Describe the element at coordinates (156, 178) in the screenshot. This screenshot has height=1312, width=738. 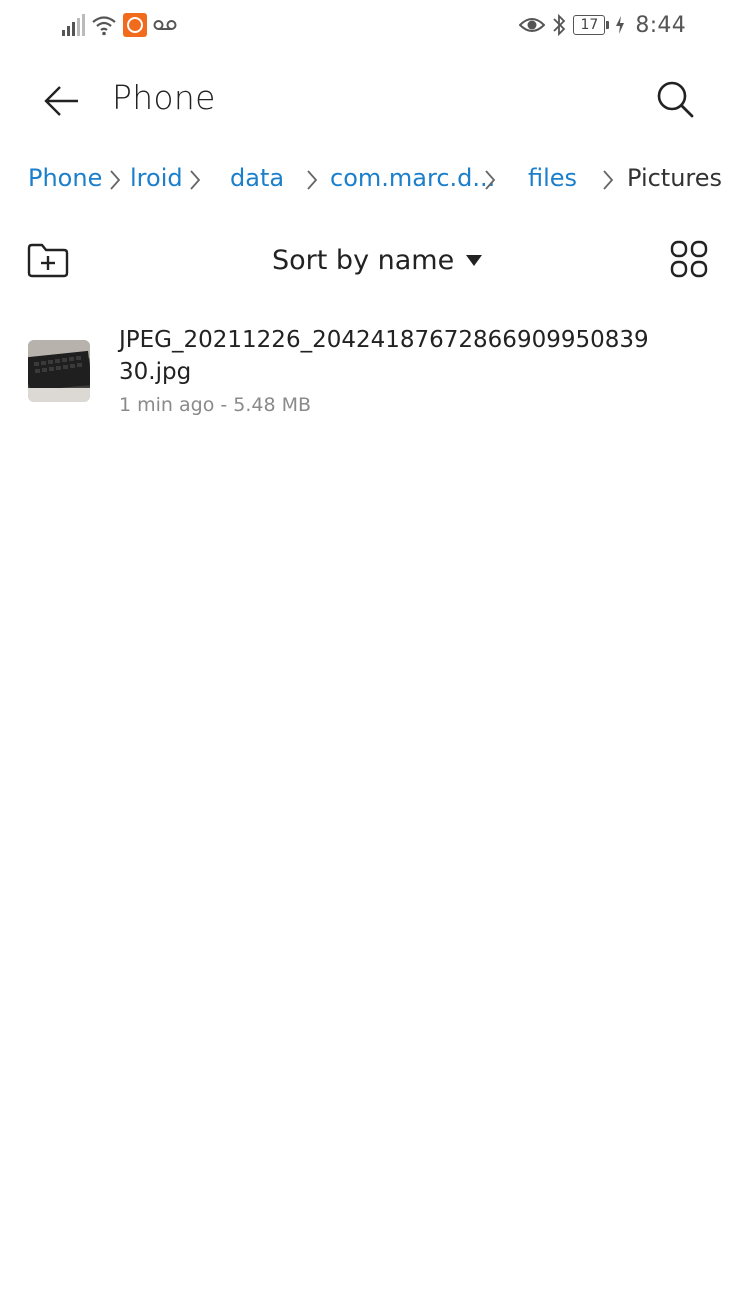
I see `breadcrumb-item-android: lroid` at that location.